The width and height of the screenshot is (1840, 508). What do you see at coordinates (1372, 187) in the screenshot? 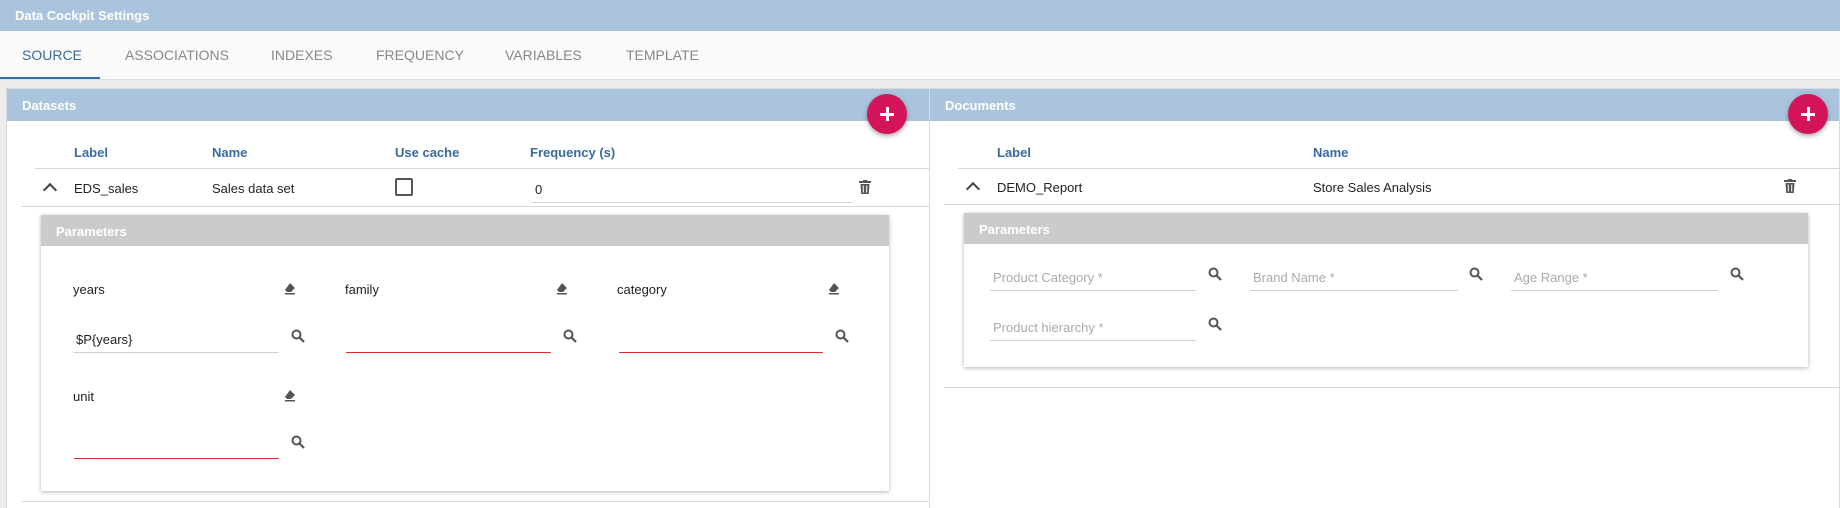
I see `document-name: Store Sales Analysis` at bounding box center [1372, 187].